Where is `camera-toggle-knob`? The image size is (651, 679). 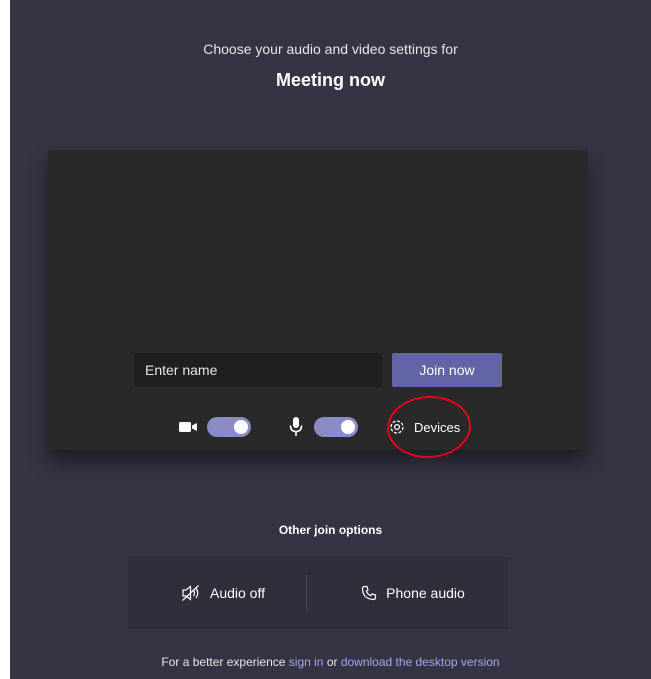
camera-toggle-knob is located at coordinates (241, 427).